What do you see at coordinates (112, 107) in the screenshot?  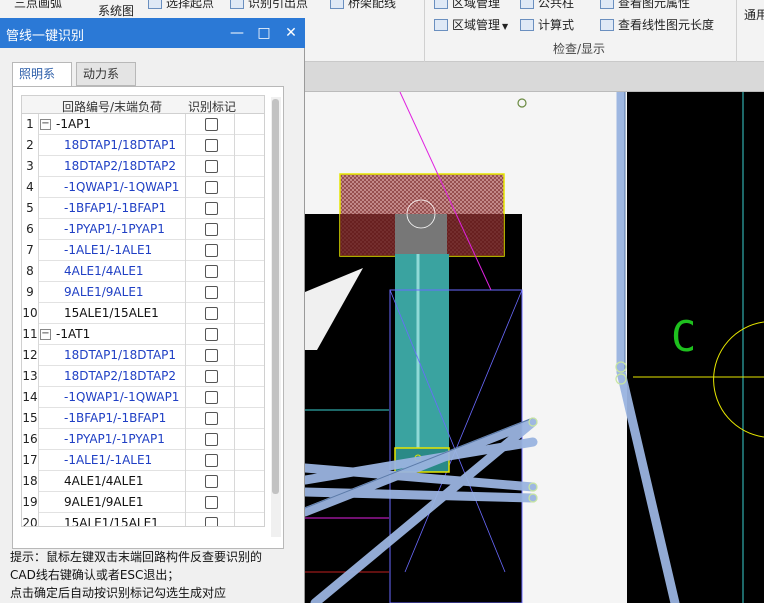 I see `column-header-circuit: 回路编号/末端负荷` at bounding box center [112, 107].